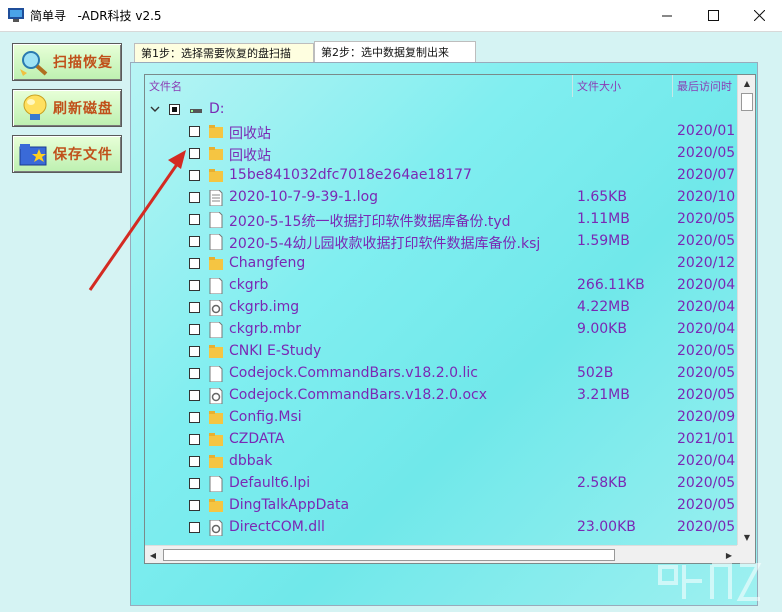  I want to click on file-date: 2020/10, so click(706, 197).